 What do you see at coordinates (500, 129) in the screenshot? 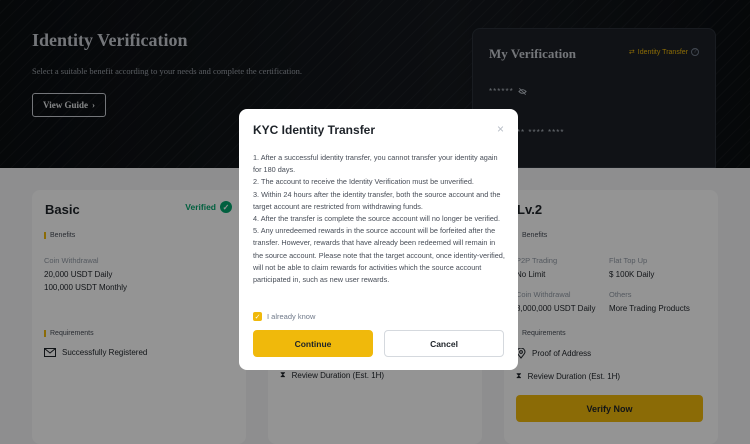
I see `close-icon: ×` at bounding box center [500, 129].